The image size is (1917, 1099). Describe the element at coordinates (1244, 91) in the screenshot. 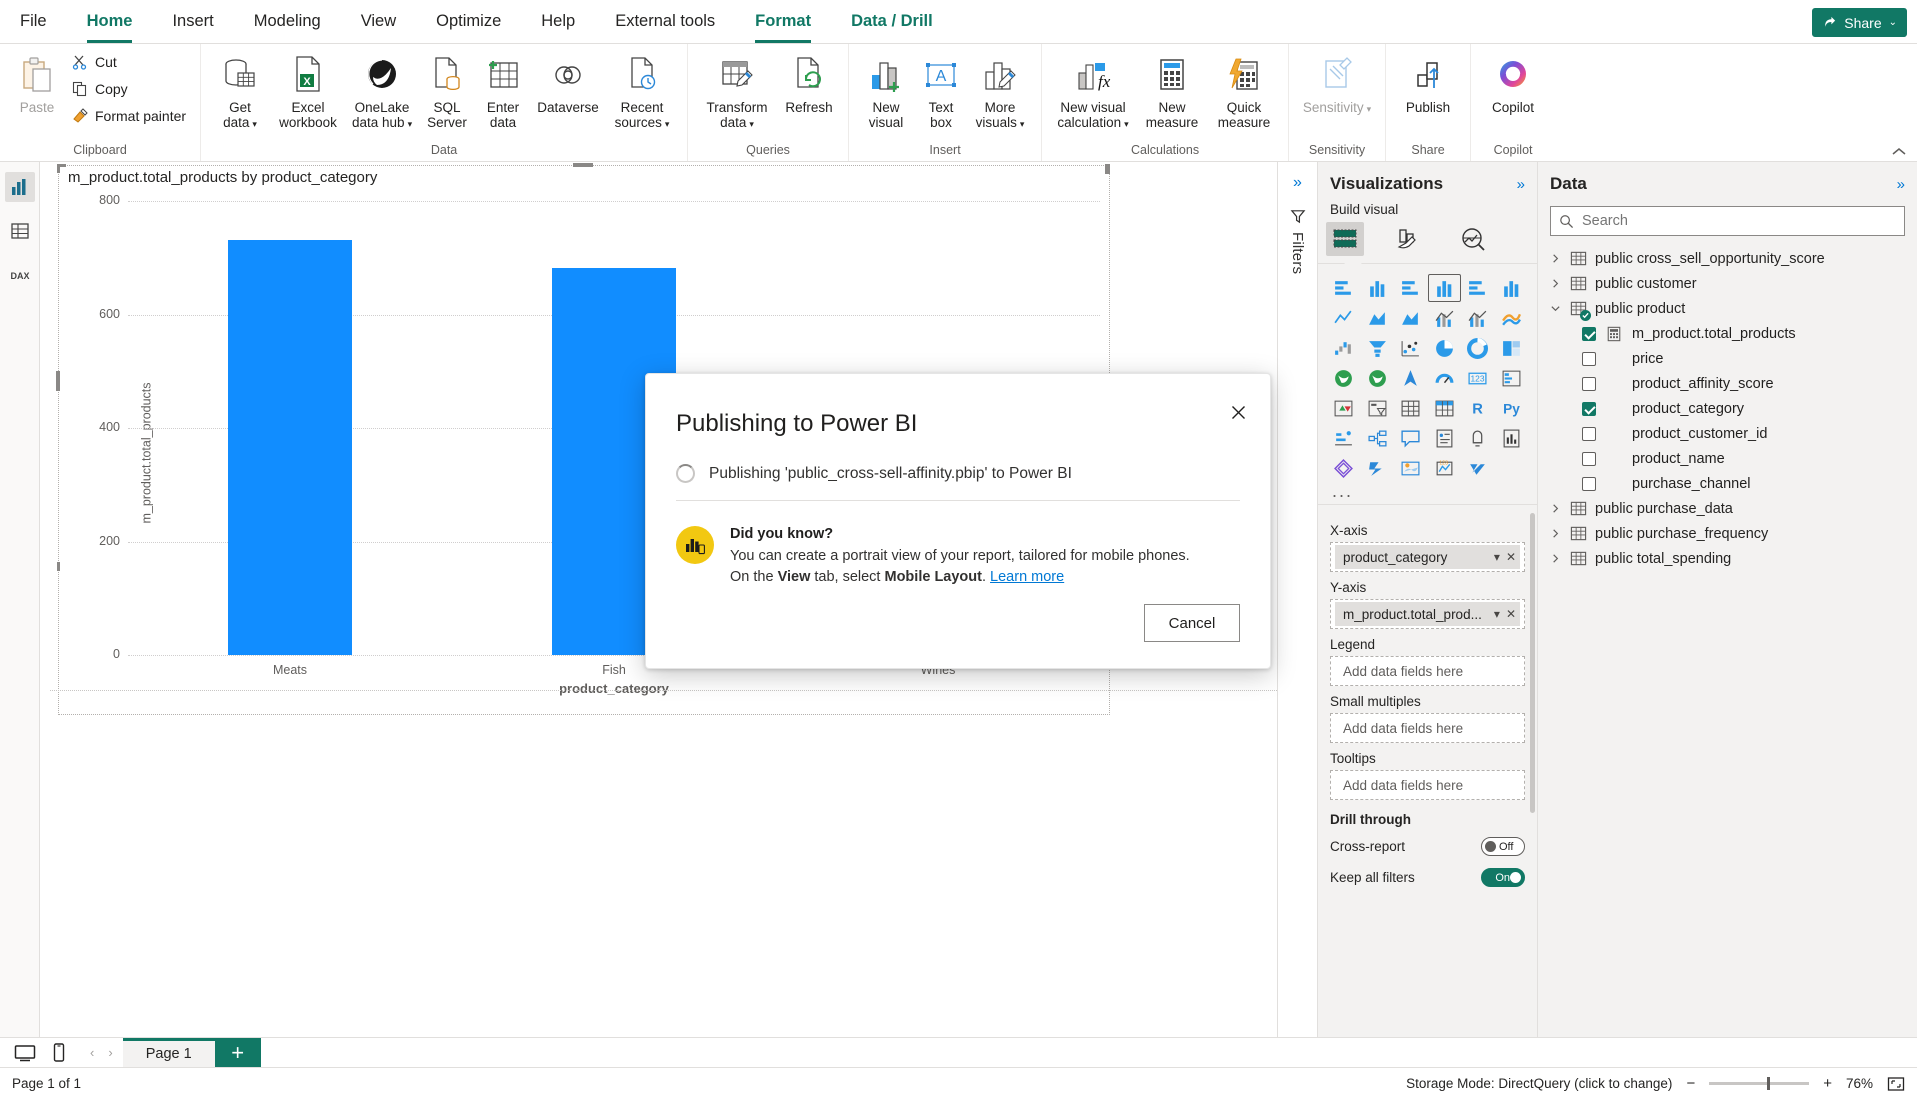

I see `quick-measure-button: Quick measure` at that location.